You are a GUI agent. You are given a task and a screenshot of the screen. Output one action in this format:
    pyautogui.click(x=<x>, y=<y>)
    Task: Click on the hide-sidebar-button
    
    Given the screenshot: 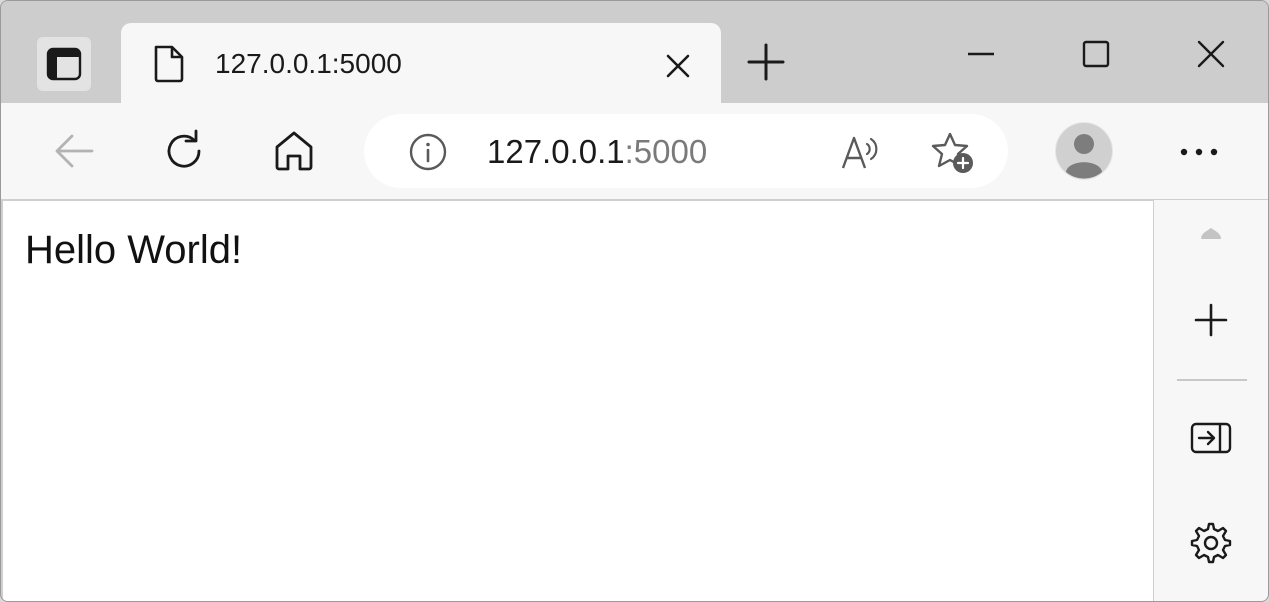 What is the action you would take?
    pyautogui.click(x=1211, y=438)
    